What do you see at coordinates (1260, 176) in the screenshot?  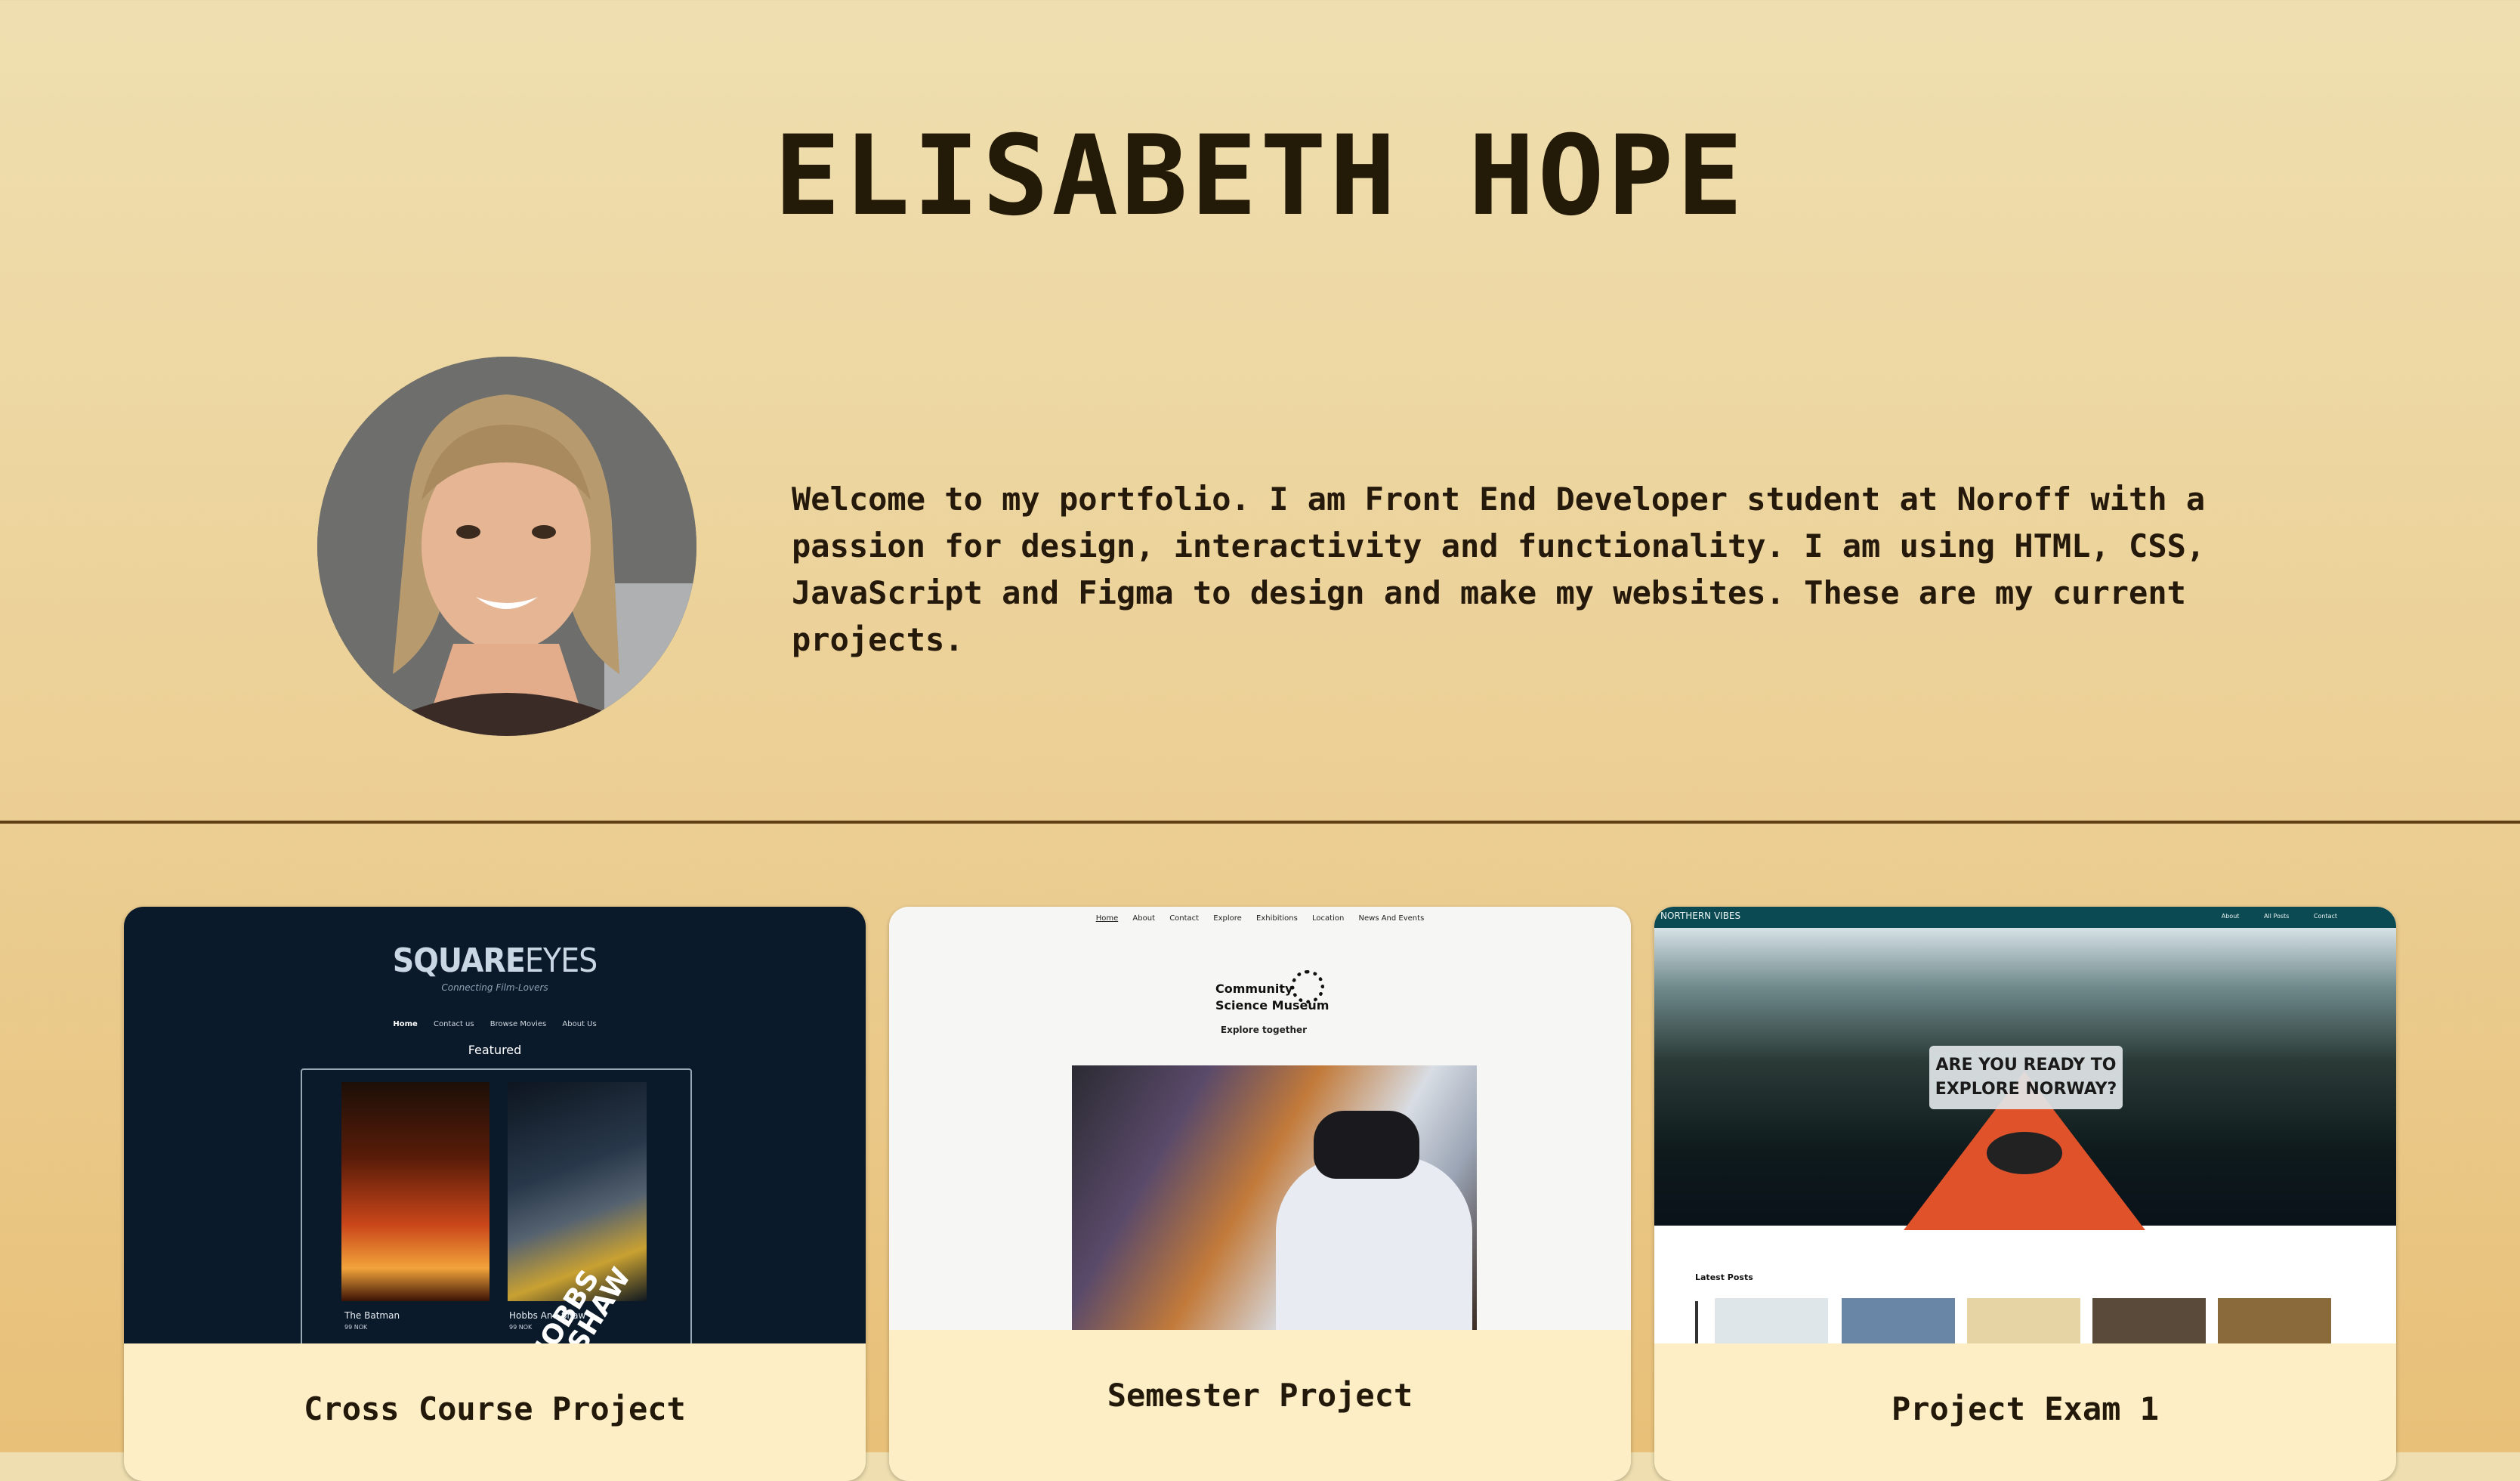 I see `site-title: ELISABETH HOPE` at bounding box center [1260, 176].